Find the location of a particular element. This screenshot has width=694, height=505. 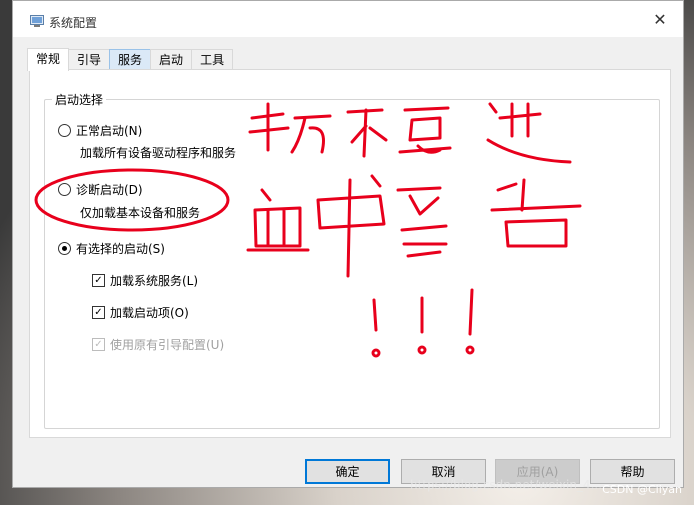

close-icon: ✕ is located at coordinates (660, 19).